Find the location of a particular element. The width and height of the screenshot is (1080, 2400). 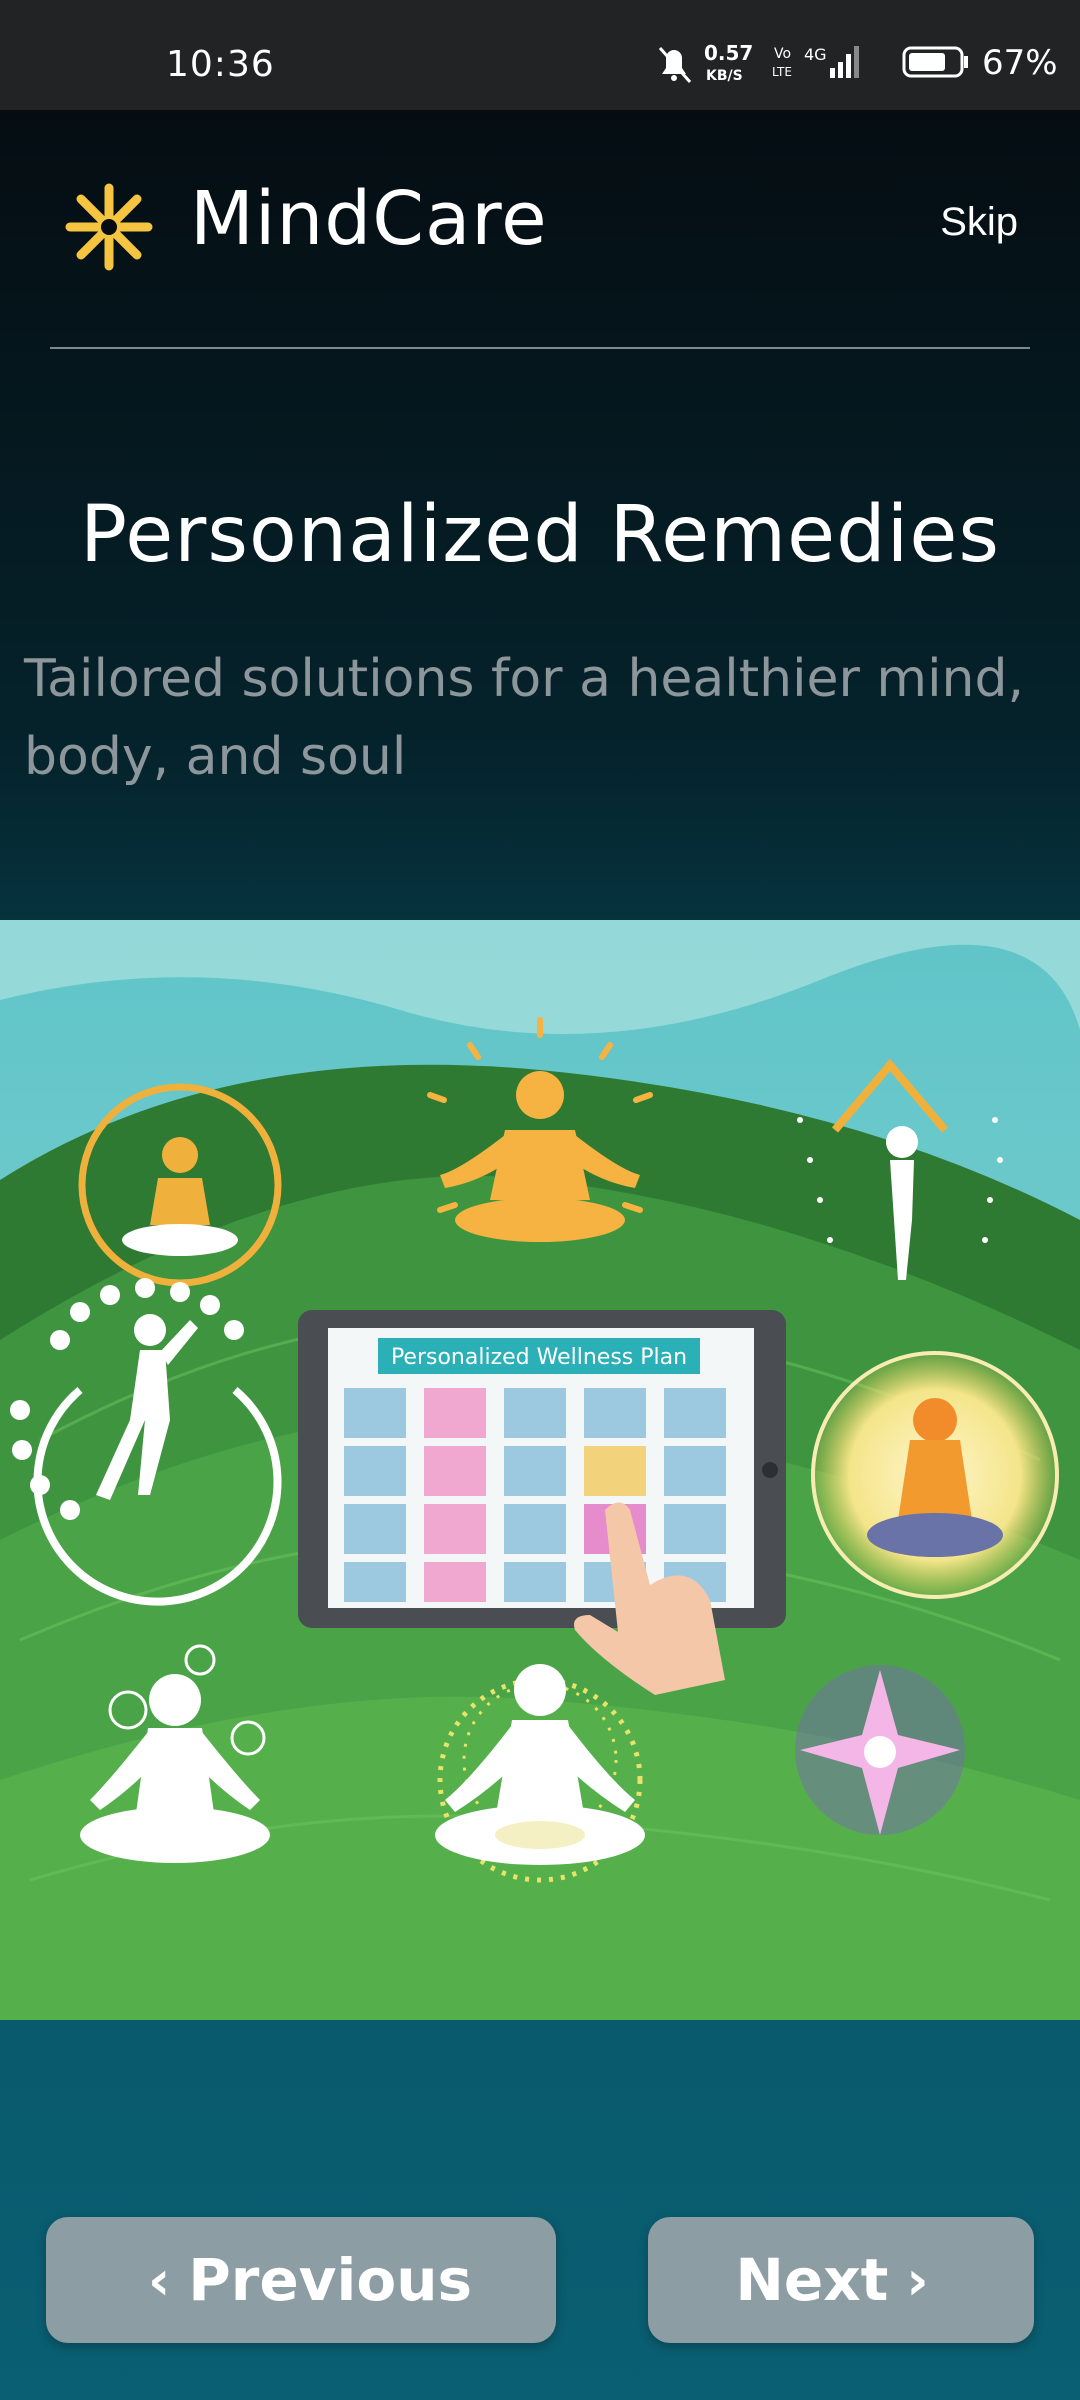

next-button: Next › is located at coordinates (841, 2280).